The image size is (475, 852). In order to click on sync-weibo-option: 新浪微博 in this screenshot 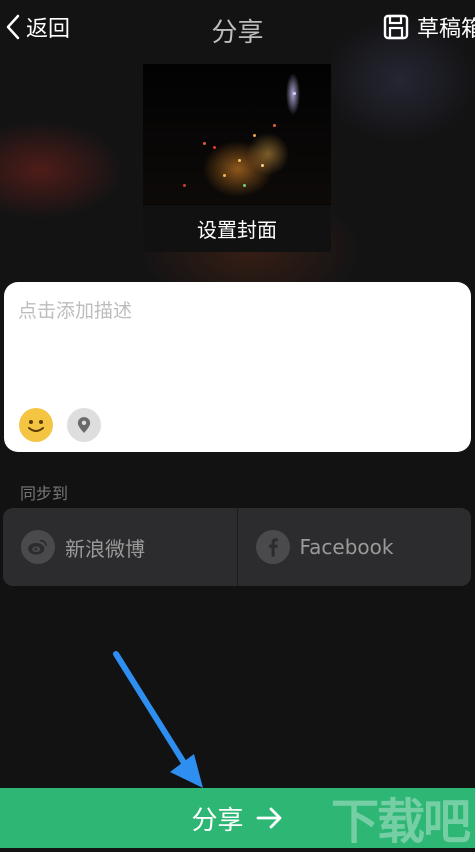, I will do `click(120, 547)`.